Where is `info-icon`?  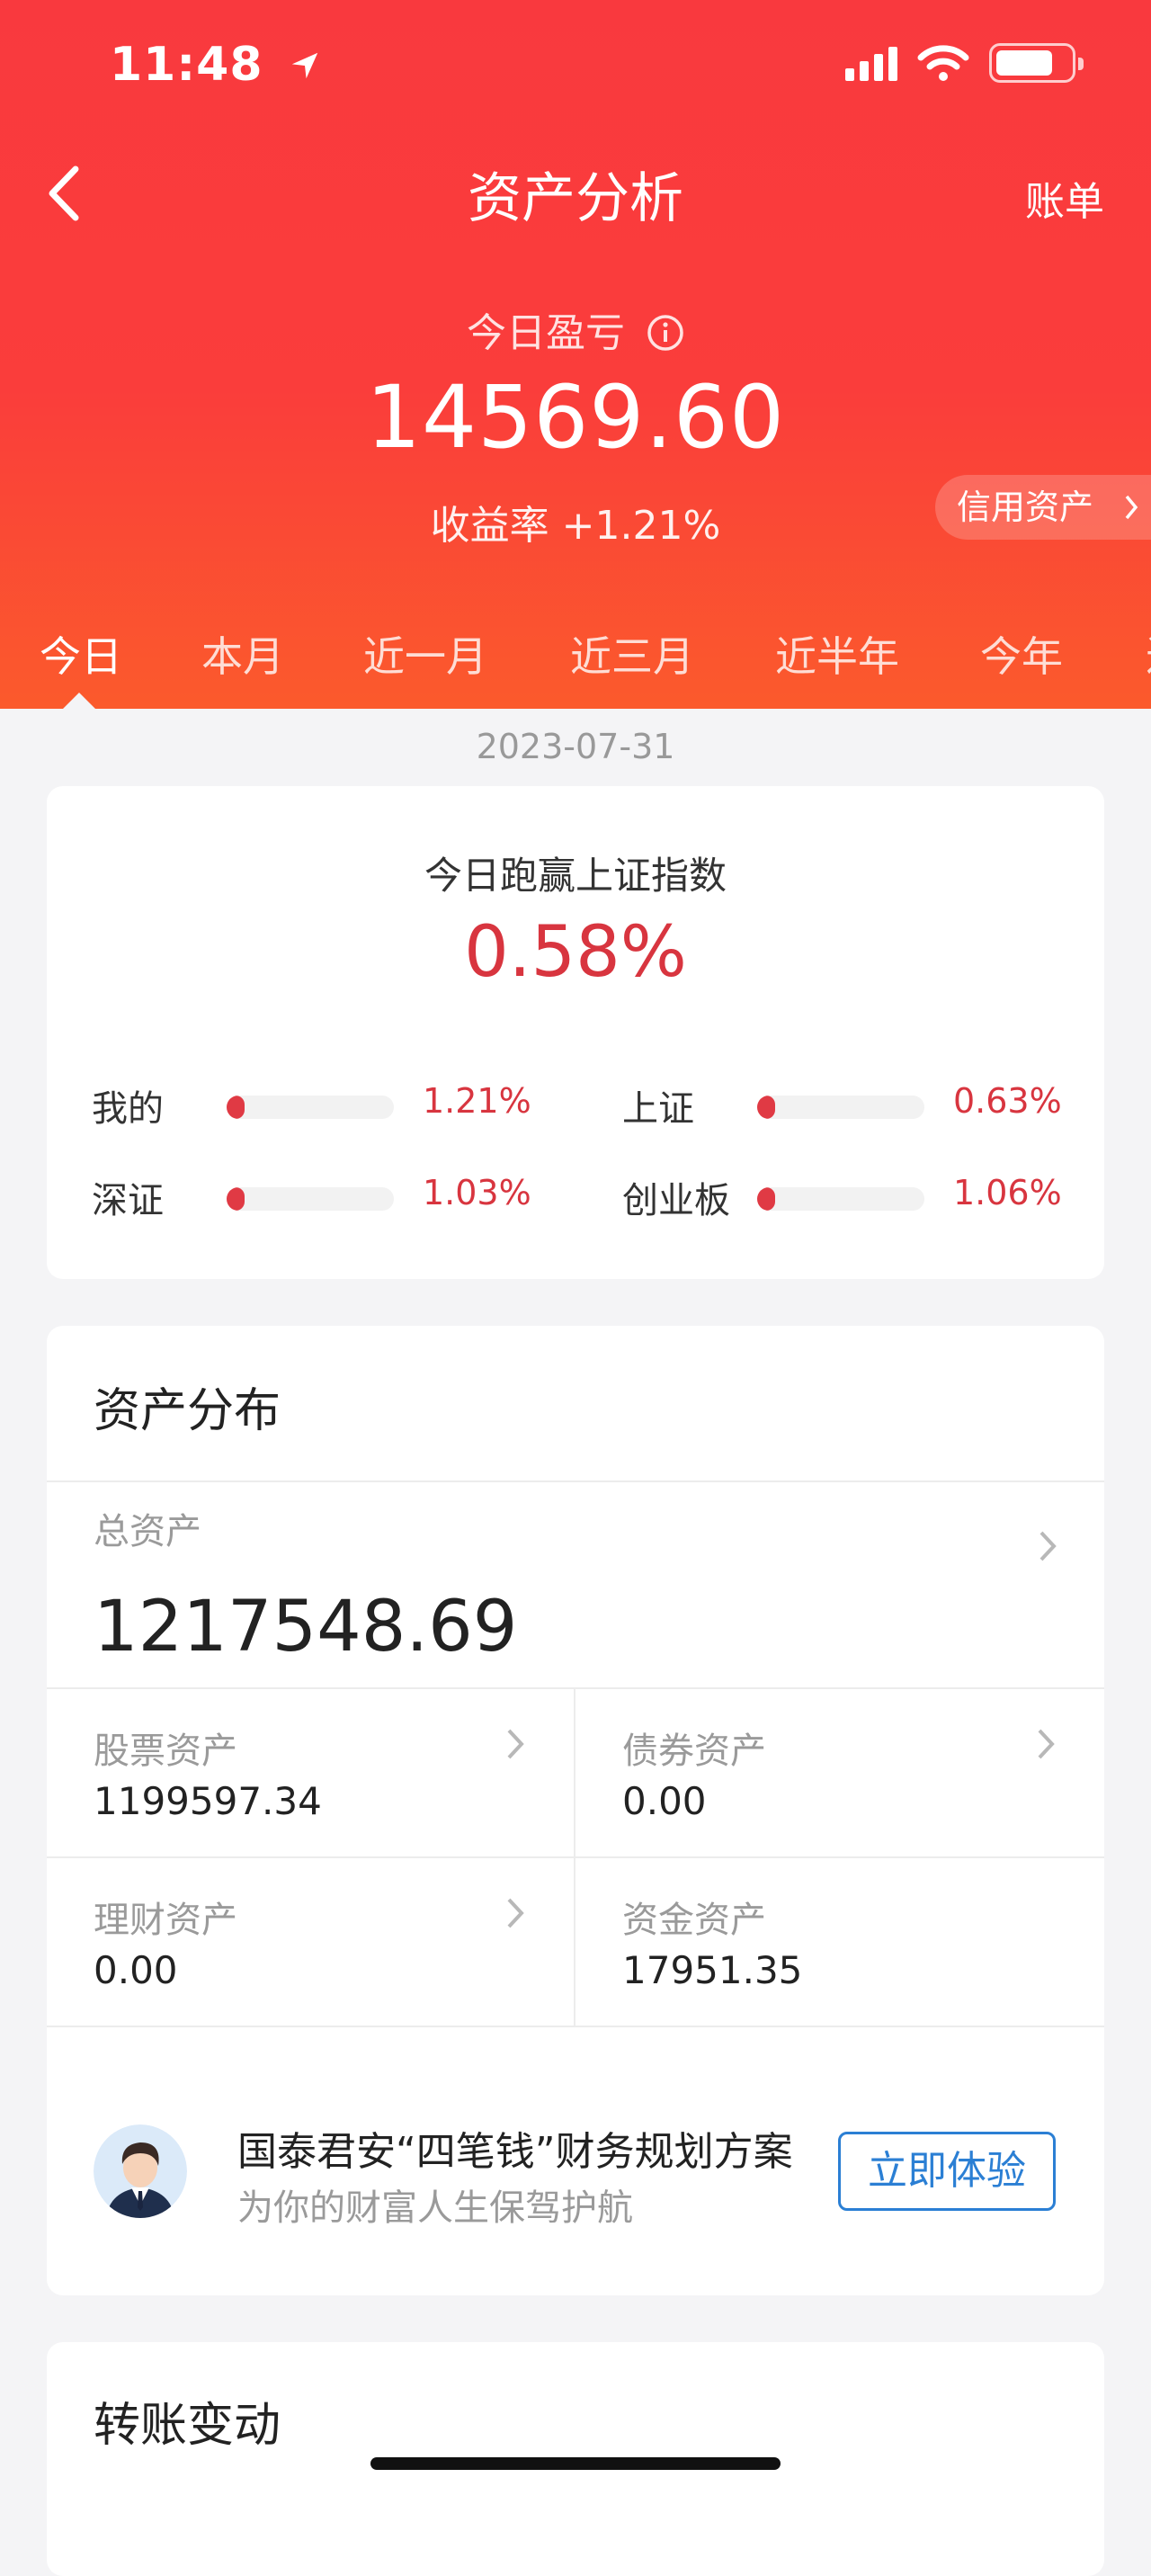 info-icon is located at coordinates (665, 333).